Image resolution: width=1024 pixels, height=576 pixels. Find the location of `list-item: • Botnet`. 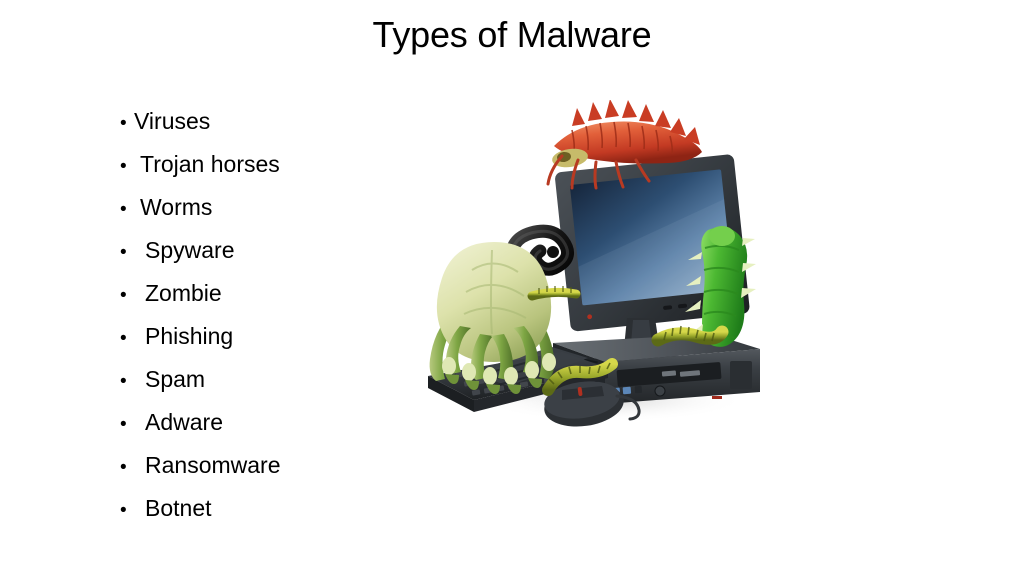

list-item: • Botnet is located at coordinates (270, 508).